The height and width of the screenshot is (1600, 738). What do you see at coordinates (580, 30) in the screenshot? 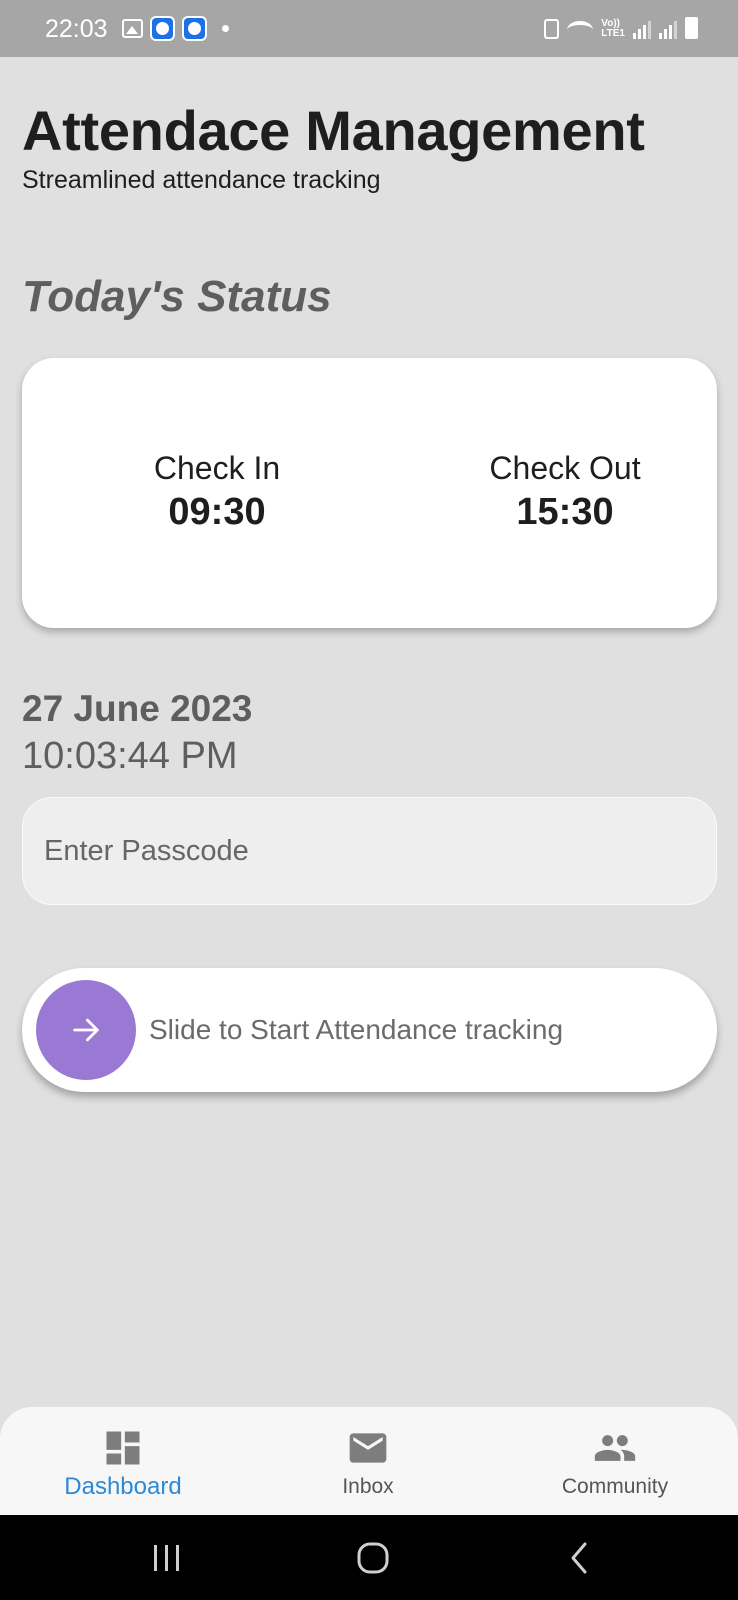
I see `wifi-icon` at bounding box center [580, 30].